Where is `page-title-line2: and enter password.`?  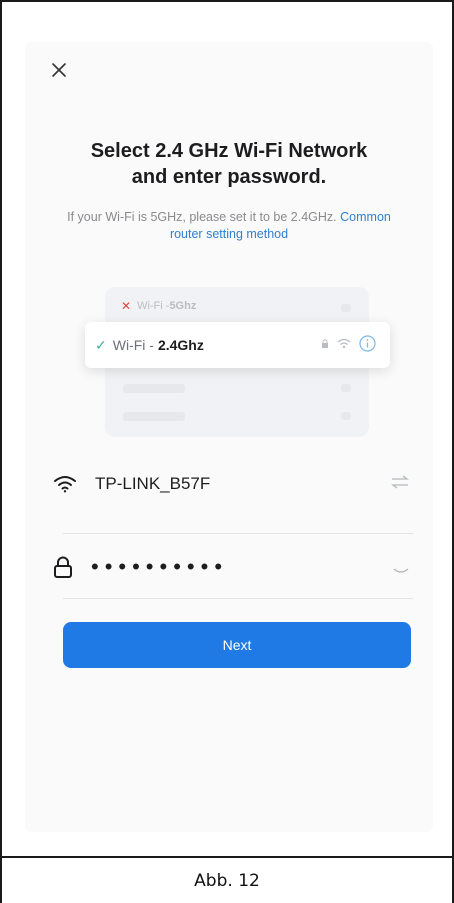 page-title-line2: and enter password. is located at coordinates (229, 177).